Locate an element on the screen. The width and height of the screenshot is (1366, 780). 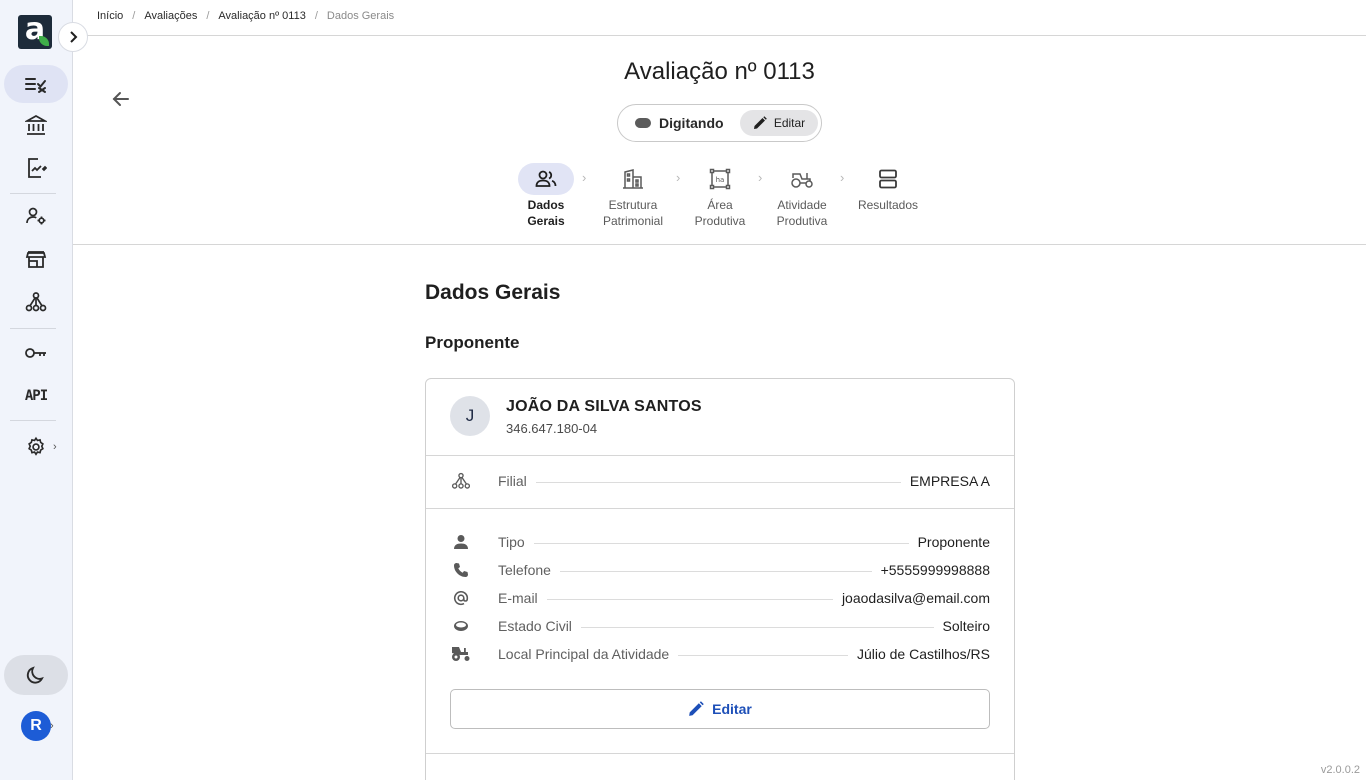
breadcrumb-current: Dados Gerais is located at coordinates (360, 16).